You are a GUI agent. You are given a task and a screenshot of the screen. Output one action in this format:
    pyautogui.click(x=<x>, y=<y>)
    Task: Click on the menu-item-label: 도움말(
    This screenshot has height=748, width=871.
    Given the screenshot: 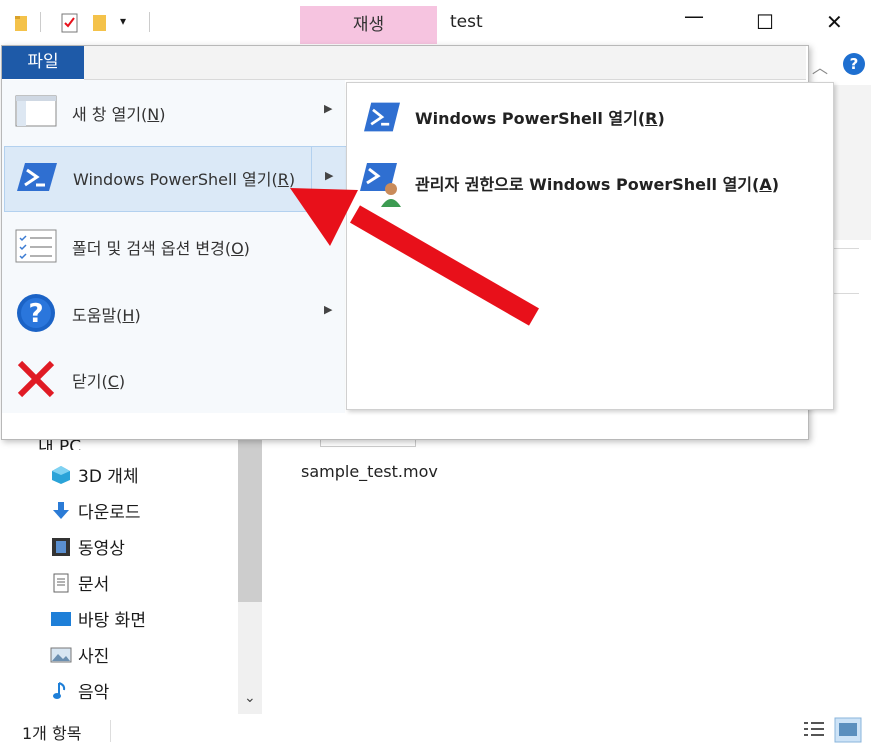 What is the action you would take?
    pyautogui.click(x=97, y=315)
    